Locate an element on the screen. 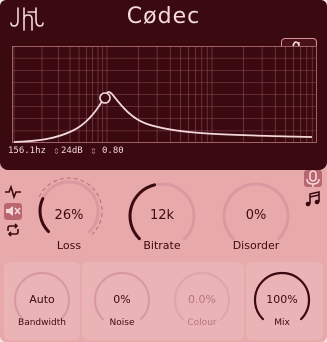 This screenshot has height=342, width=327. gain-readout: 24dB is located at coordinates (72, 151).